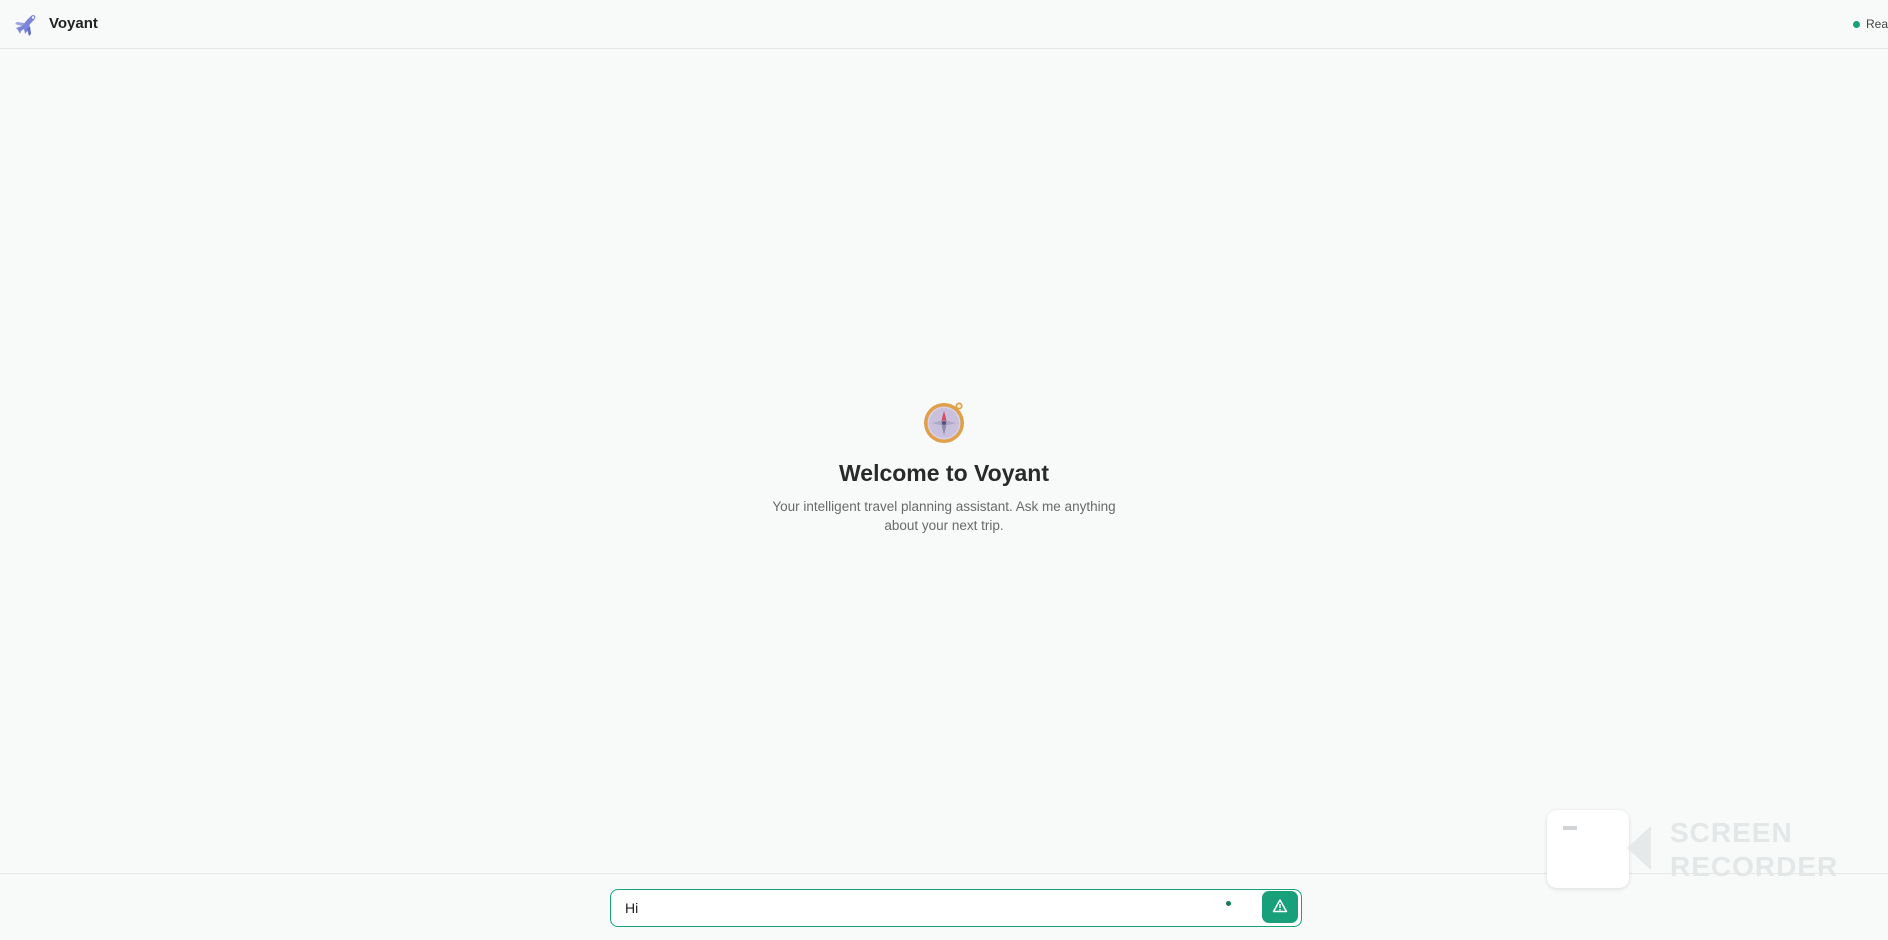 The height and width of the screenshot is (940, 1888). Describe the element at coordinates (944, 473) in the screenshot. I see `welcome-title: Welcome to Voyant` at that location.